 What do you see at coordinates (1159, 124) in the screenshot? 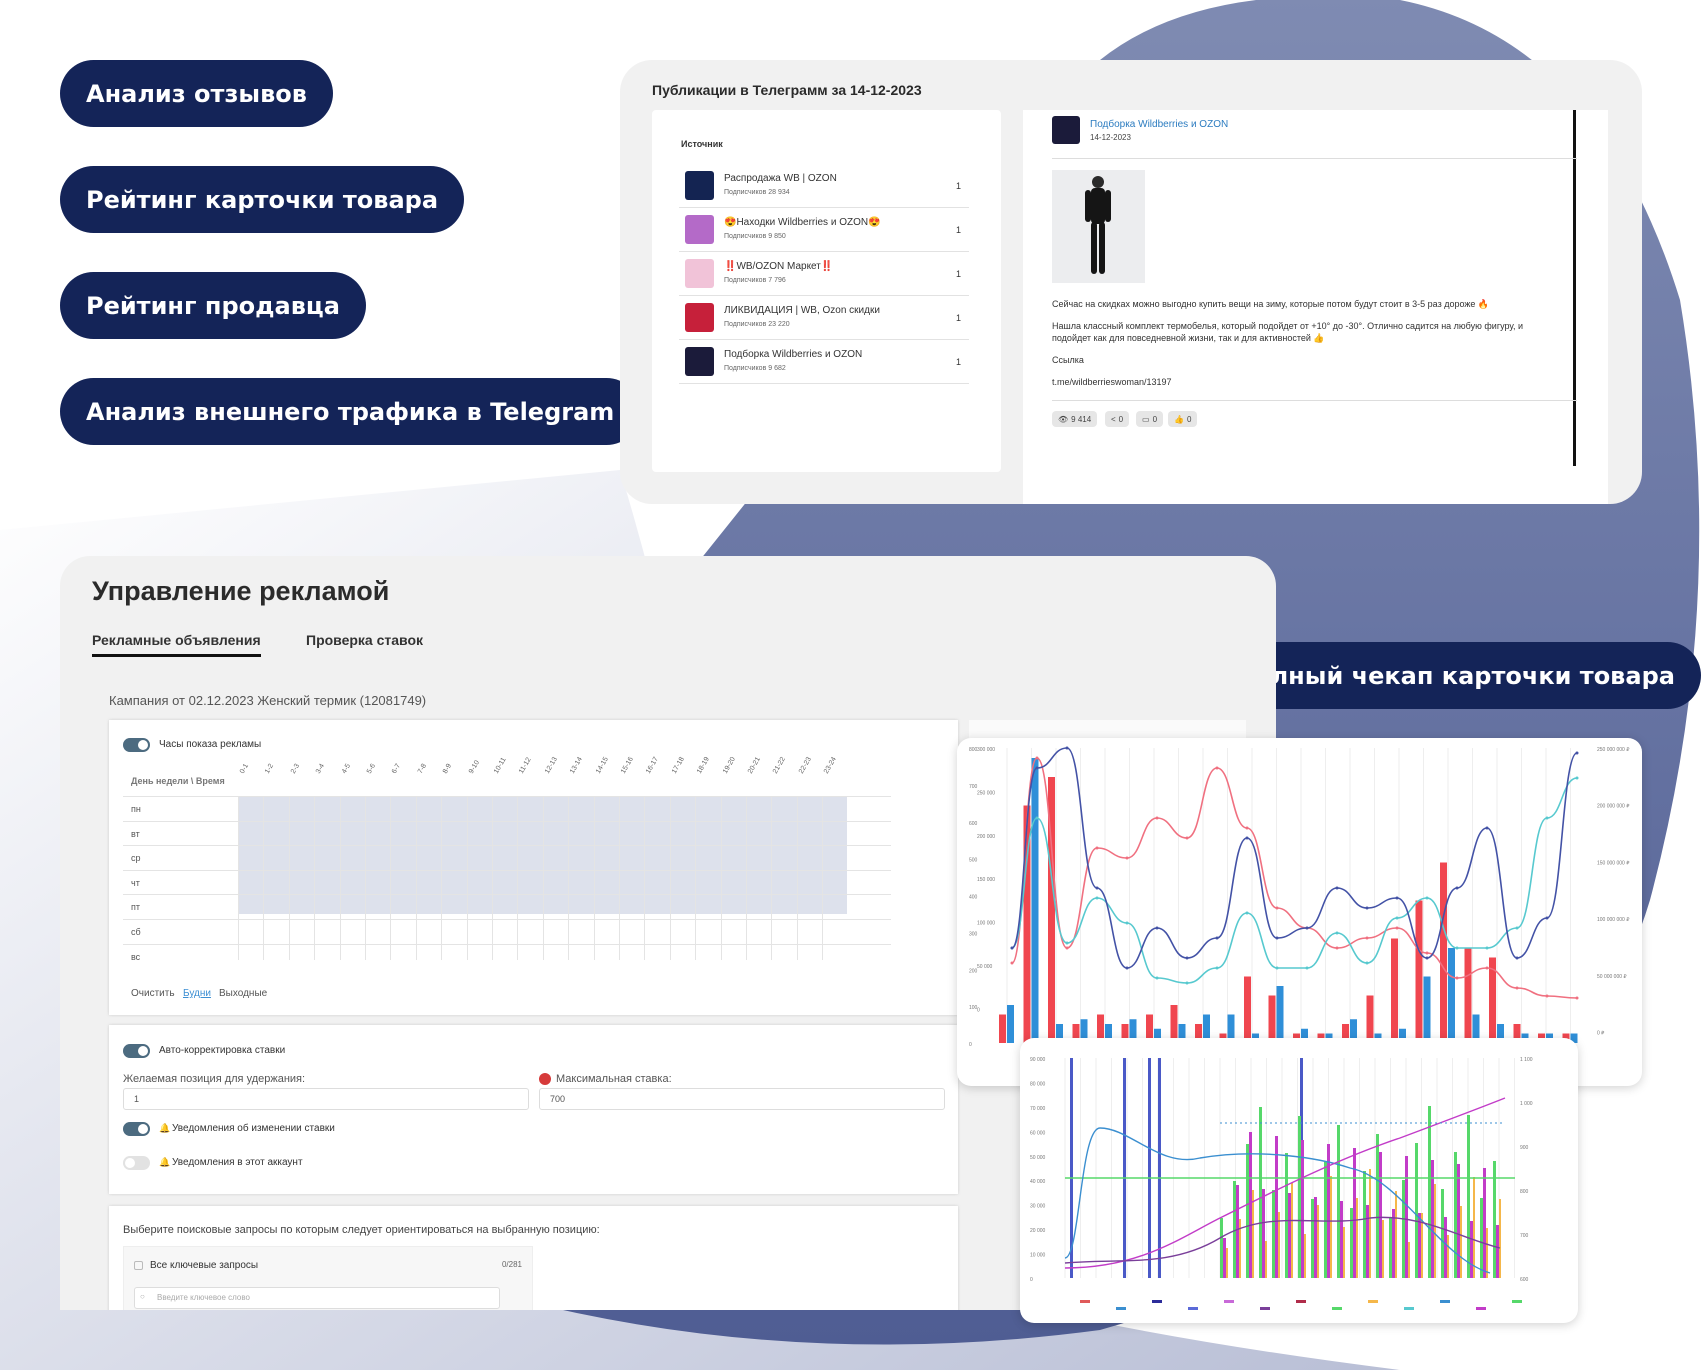
I see `post-channel-link: Подборка Wildberries и OZON` at bounding box center [1159, 124].